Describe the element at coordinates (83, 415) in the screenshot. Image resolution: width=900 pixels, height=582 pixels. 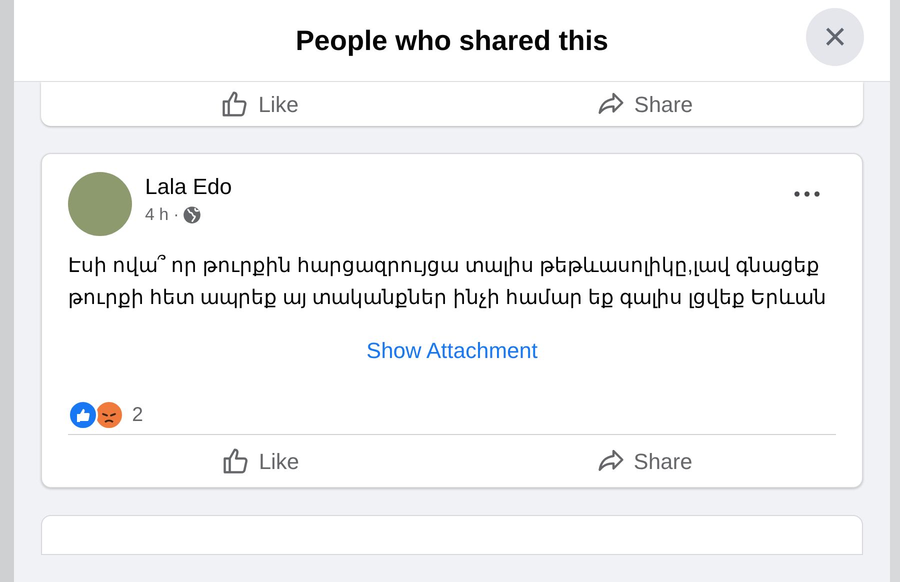
I see `like-reaction-icon` at that location.